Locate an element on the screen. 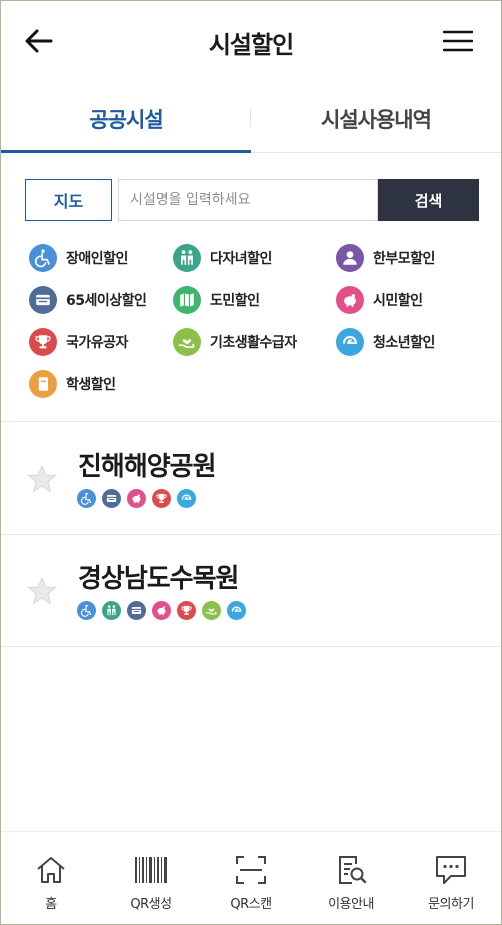 The image size is (502, 925). legend-item-senior: 65세이상할인 is located at coordinates (88, 300).